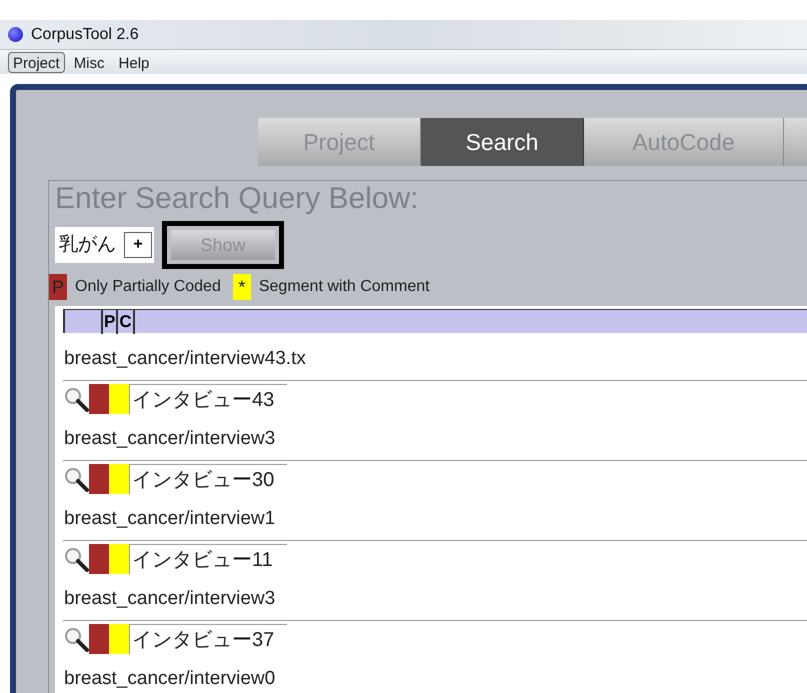 This screenshot has width=807, height=693. Describe the element at coordinates (36, 62) in the screenshot. I see `menu-item: Project` at that location.